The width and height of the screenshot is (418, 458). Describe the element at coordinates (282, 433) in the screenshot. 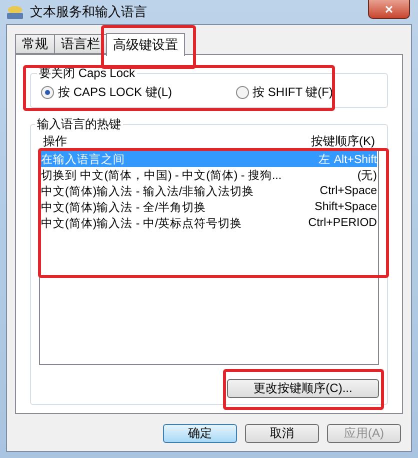

I see `dialog-button: 取消` at that location.